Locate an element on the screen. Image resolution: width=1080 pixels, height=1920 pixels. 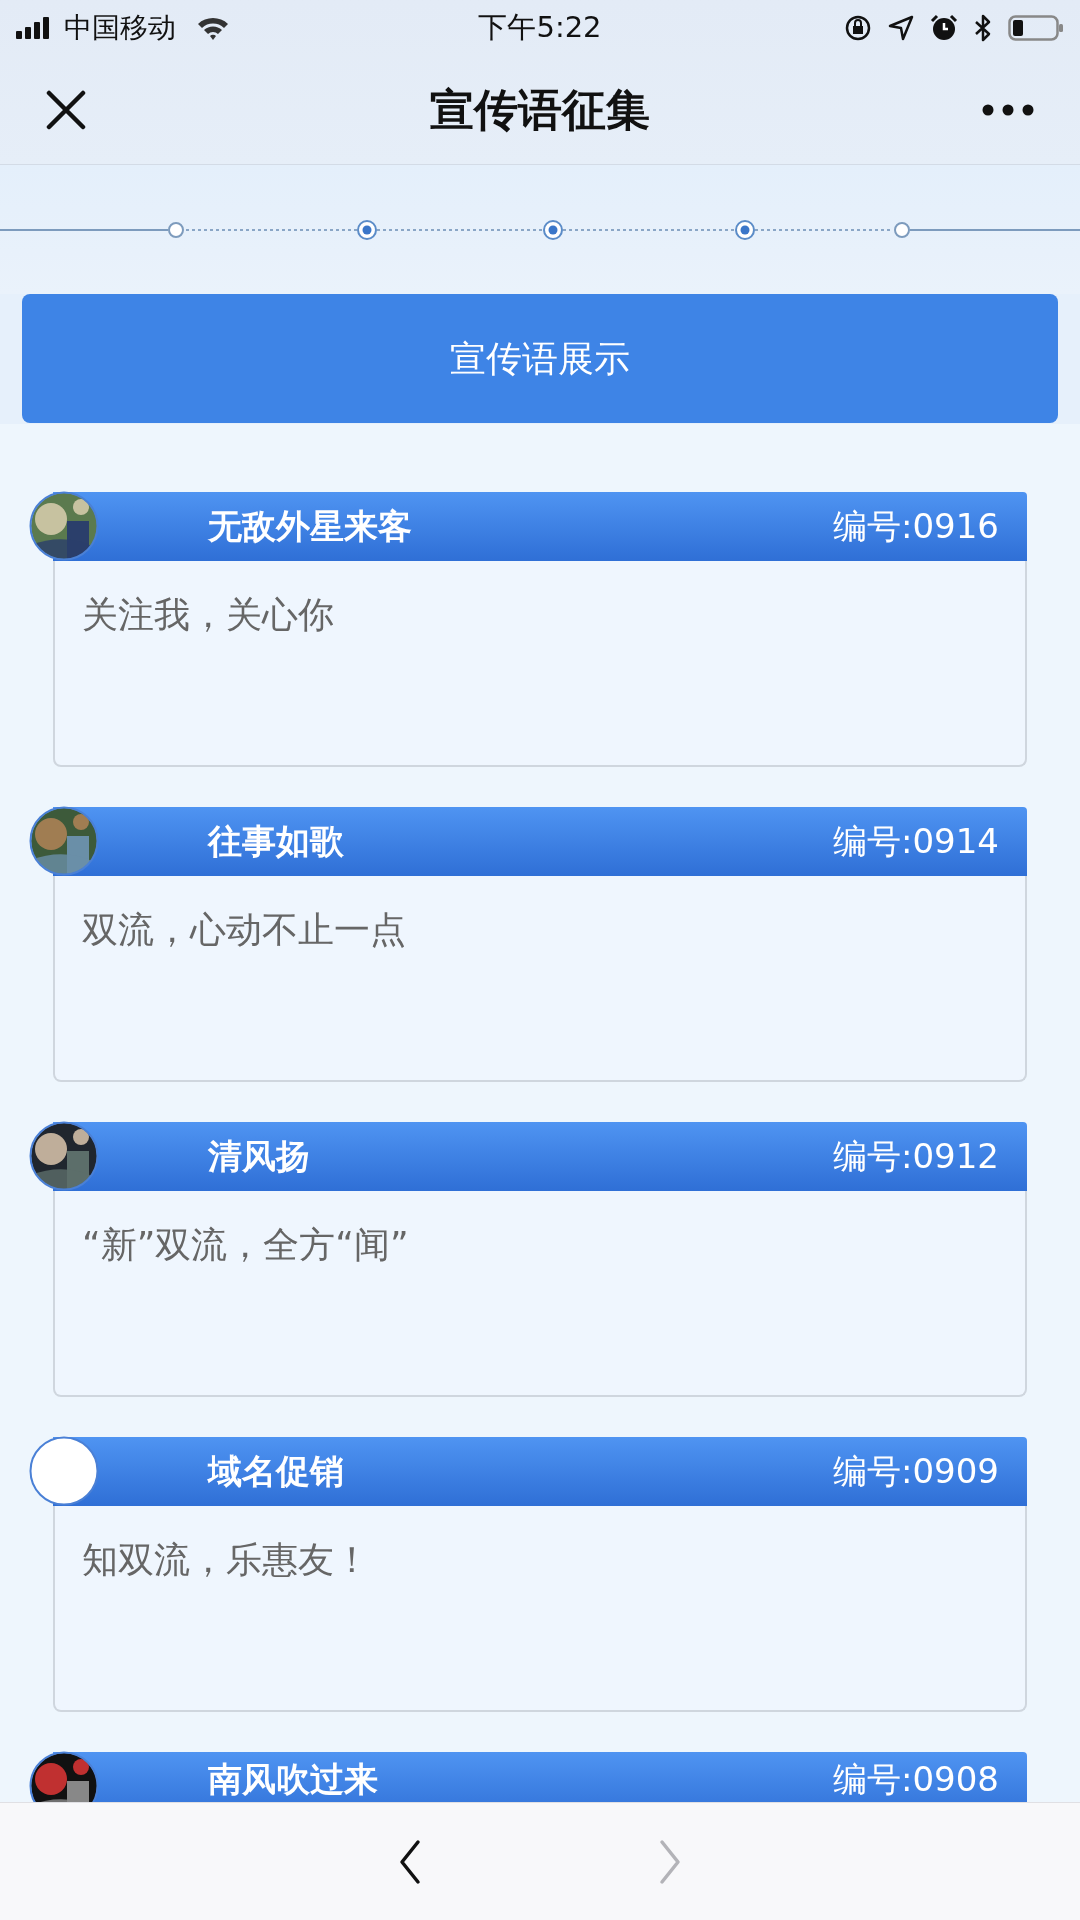
carrier-name: 中国移动 is located at coordinates (120, 27).